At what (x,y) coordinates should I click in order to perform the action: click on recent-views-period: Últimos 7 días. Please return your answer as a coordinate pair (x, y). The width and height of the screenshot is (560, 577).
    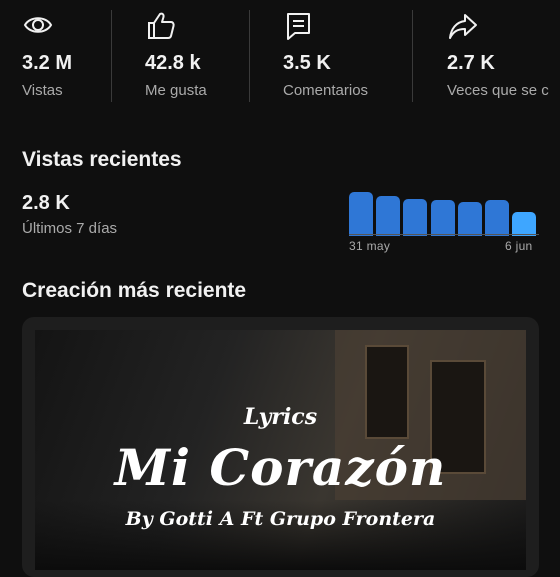
    Looking at the image, I should click on (70, 228).